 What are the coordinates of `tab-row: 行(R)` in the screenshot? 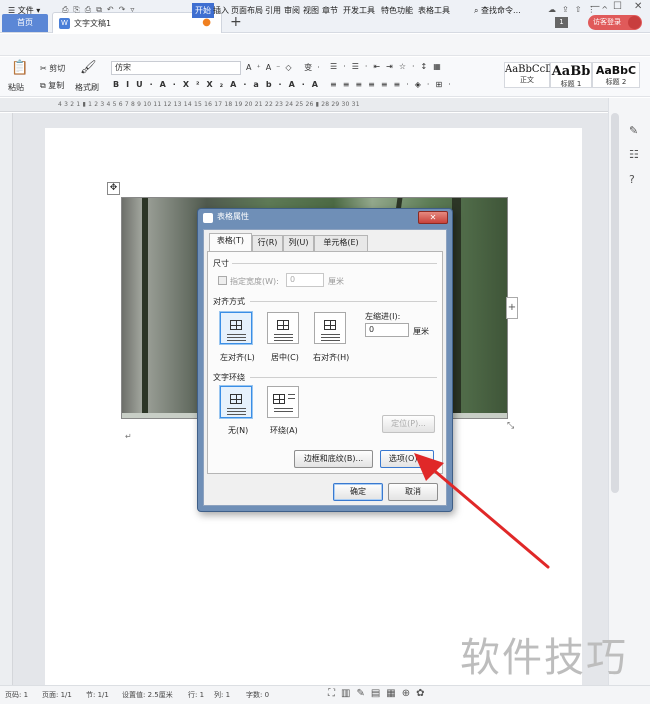 It's located at (267, 243).